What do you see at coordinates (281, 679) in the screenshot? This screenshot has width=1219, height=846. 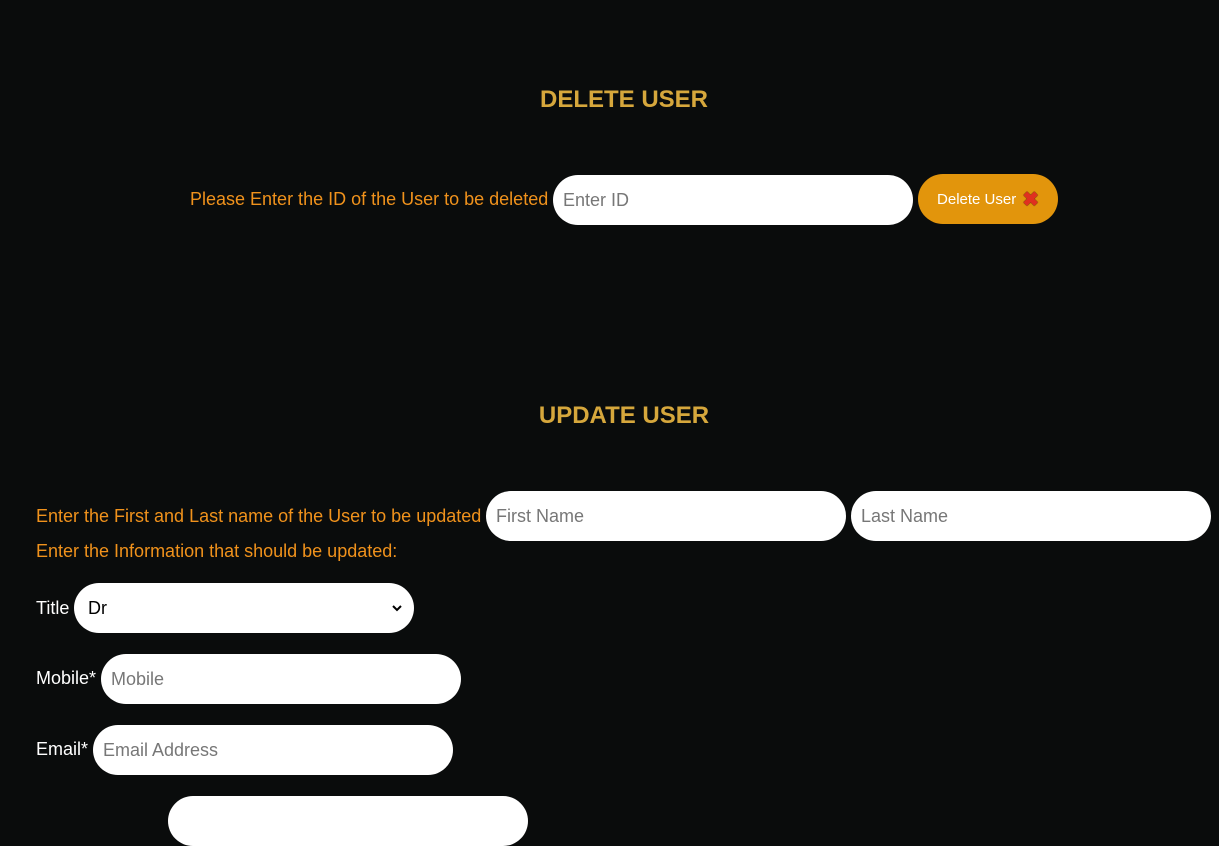 I see `mobile-input` at bounding box center [281, 679].